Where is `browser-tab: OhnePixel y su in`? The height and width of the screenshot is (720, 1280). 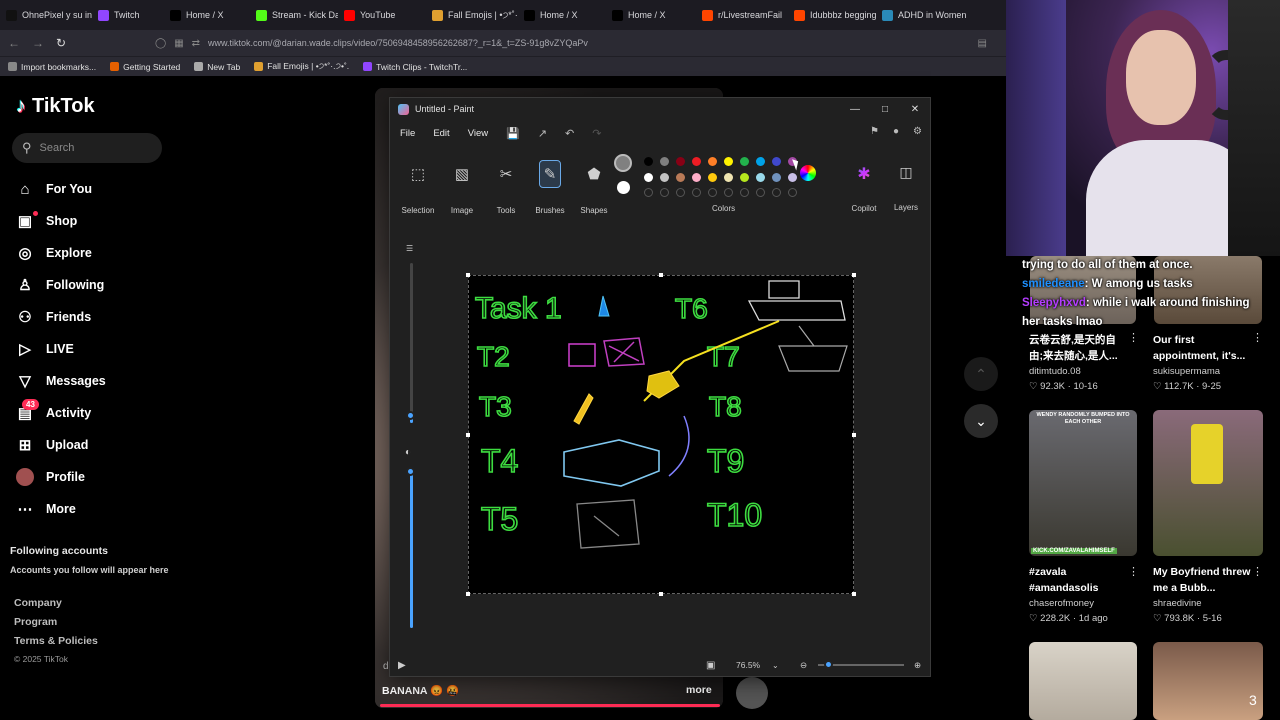
browser-tab: OhnePixel y su in is located at coordinates (46, 15).